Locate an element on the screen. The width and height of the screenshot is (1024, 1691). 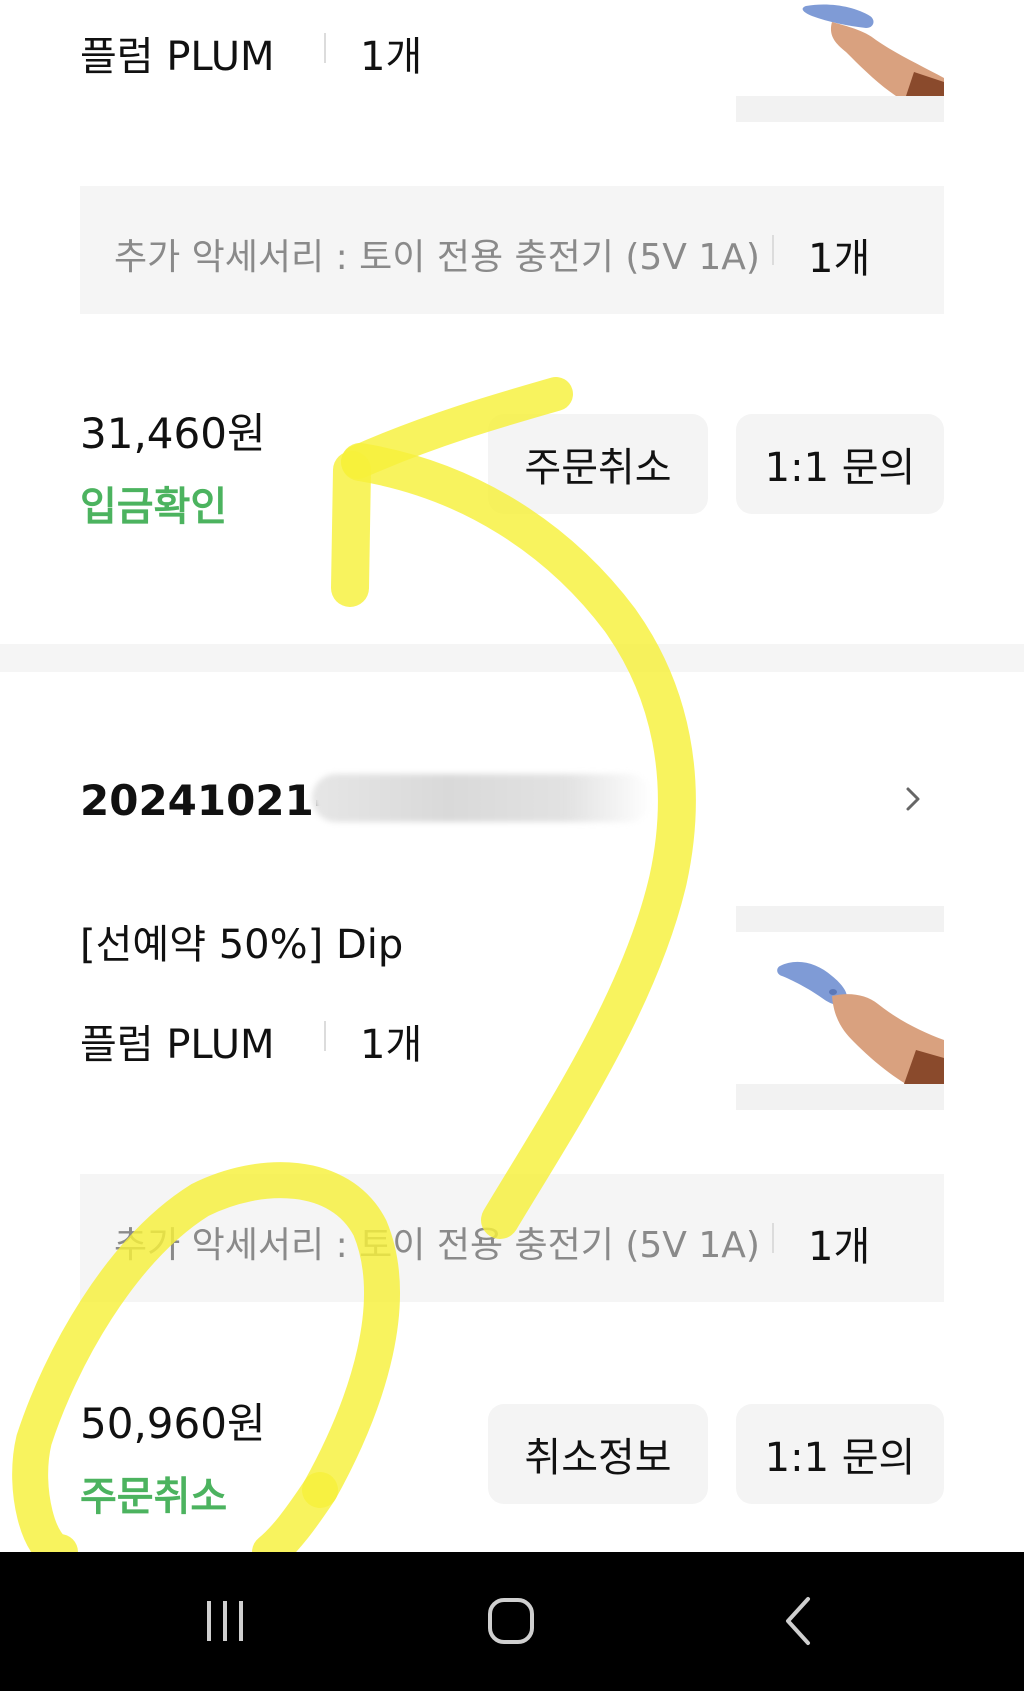
product-title: [선예약 50%] Dip is located at coordinates (242, 945).